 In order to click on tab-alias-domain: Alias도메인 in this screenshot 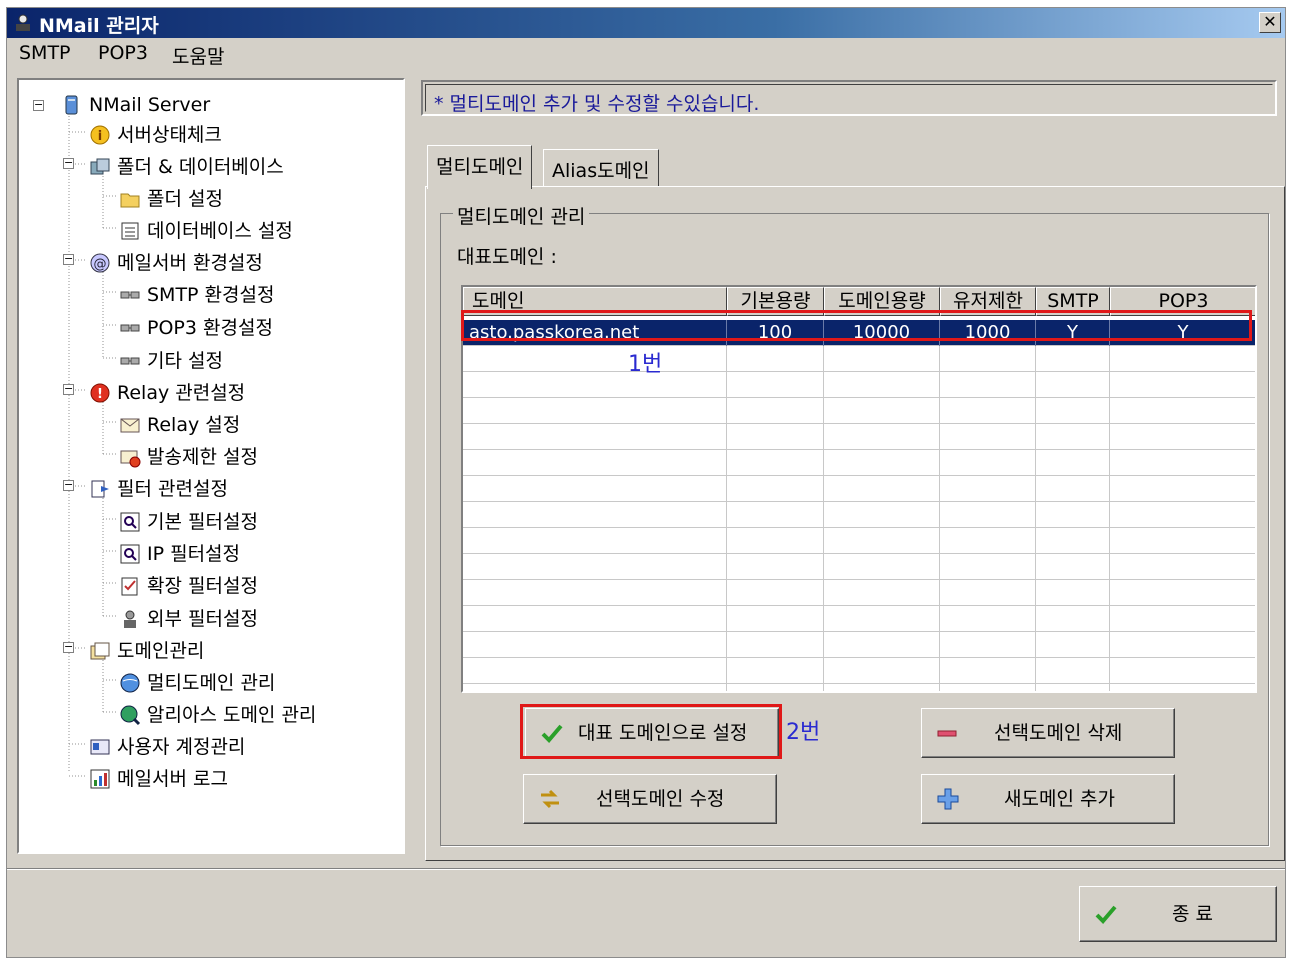, I will do `click(601, 168)`.